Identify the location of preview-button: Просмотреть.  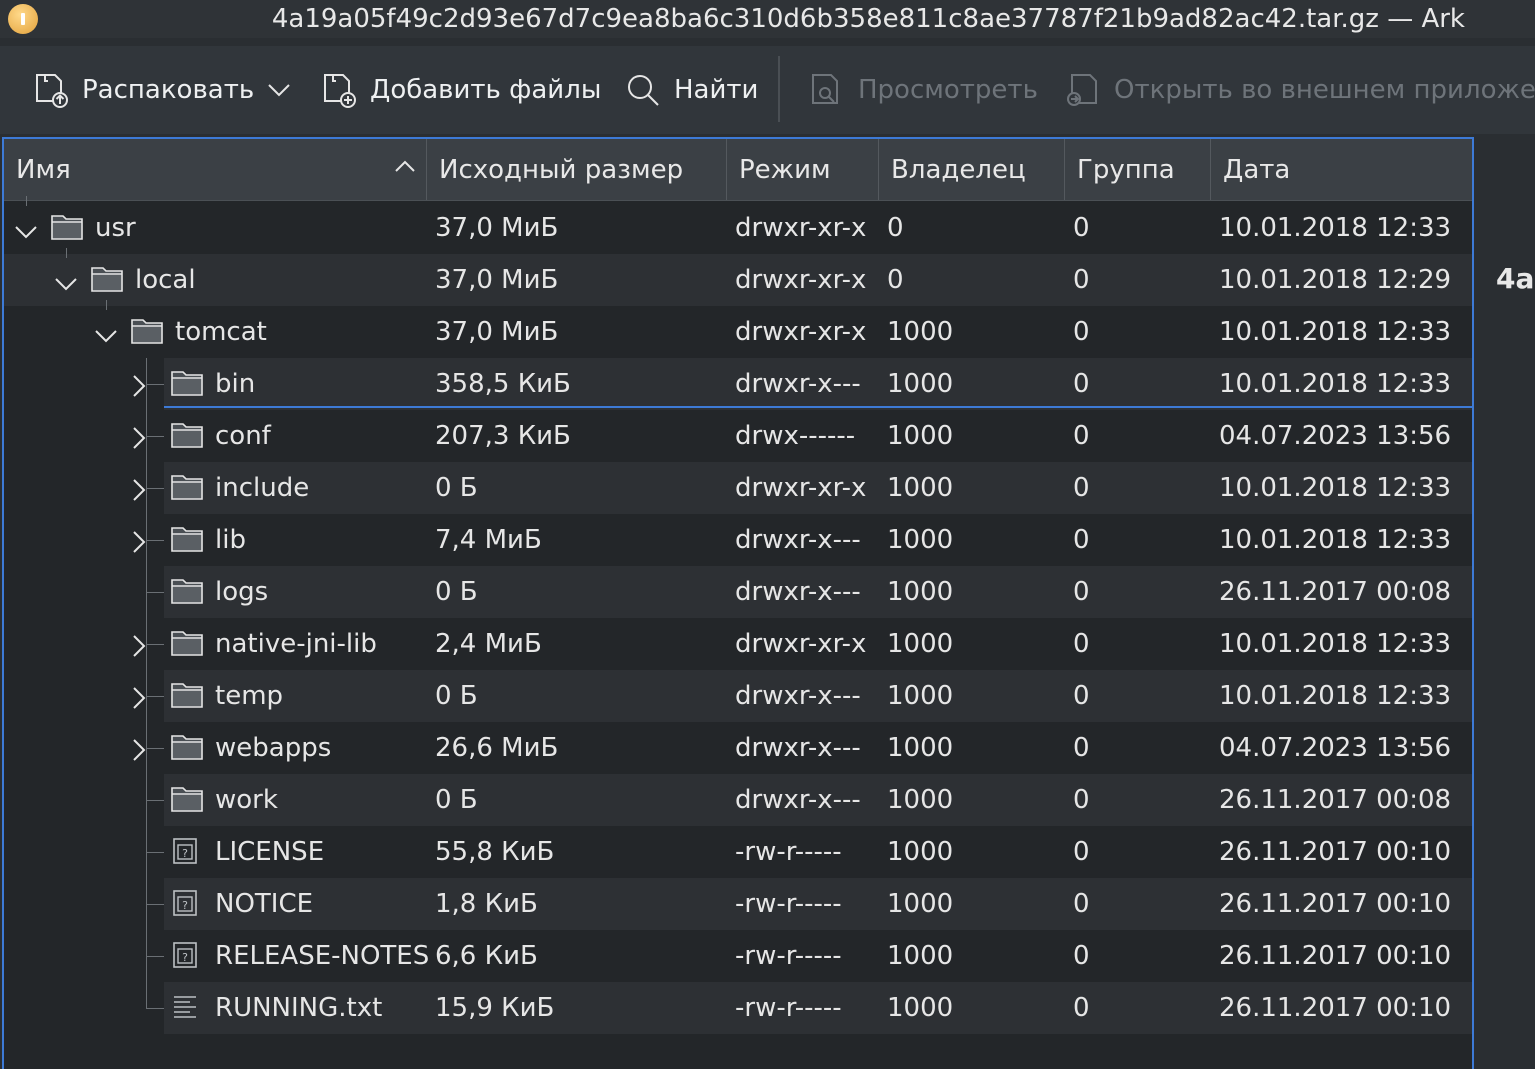
(924, 90).